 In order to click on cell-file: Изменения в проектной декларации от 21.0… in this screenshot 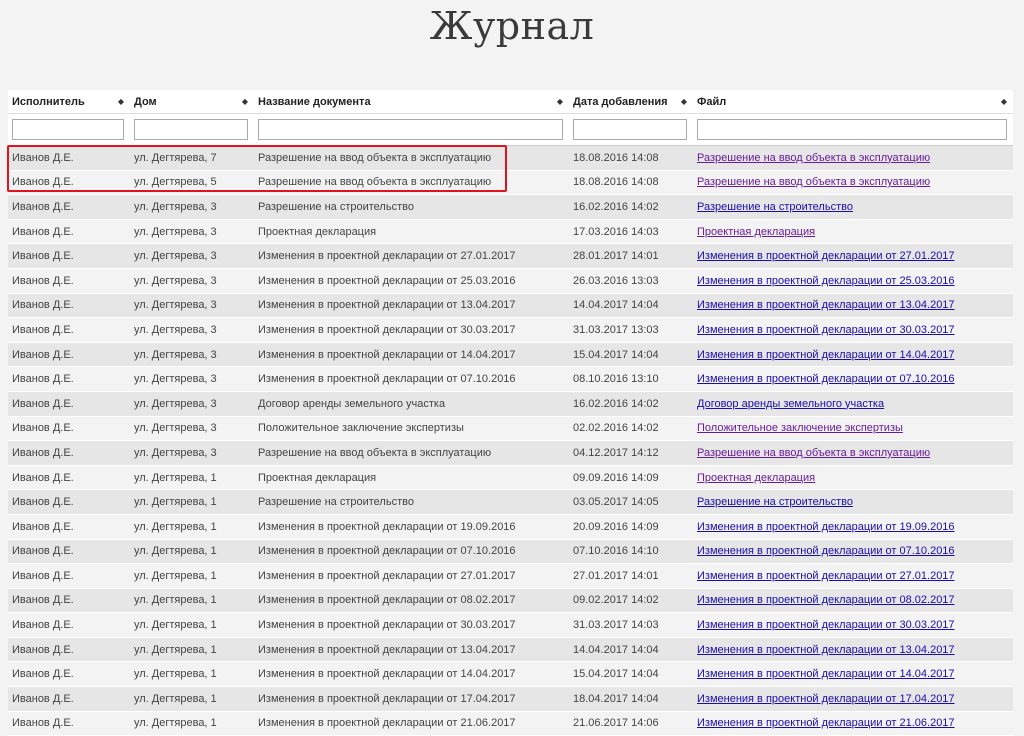, I will do `click(853, 723)`.